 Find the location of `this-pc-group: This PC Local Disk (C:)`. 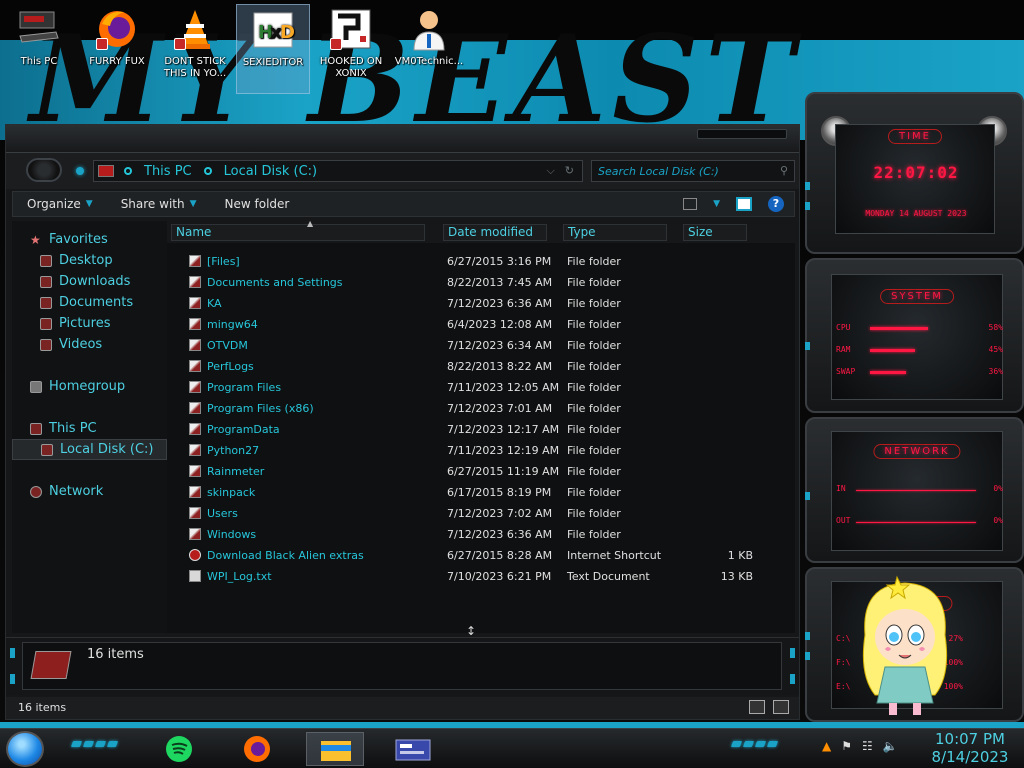

this-pc-group: This PC Local Disk (C:) is located at coordinates (89, 439).